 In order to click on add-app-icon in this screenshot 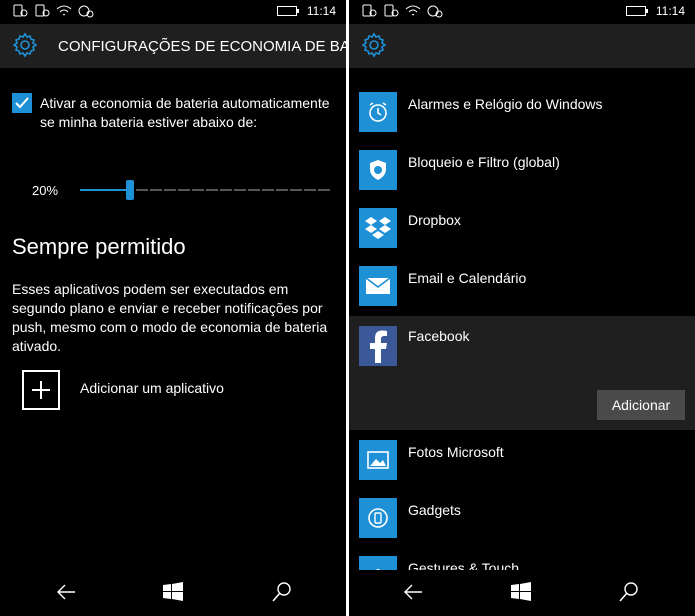, I will do `click(41, 390)`.